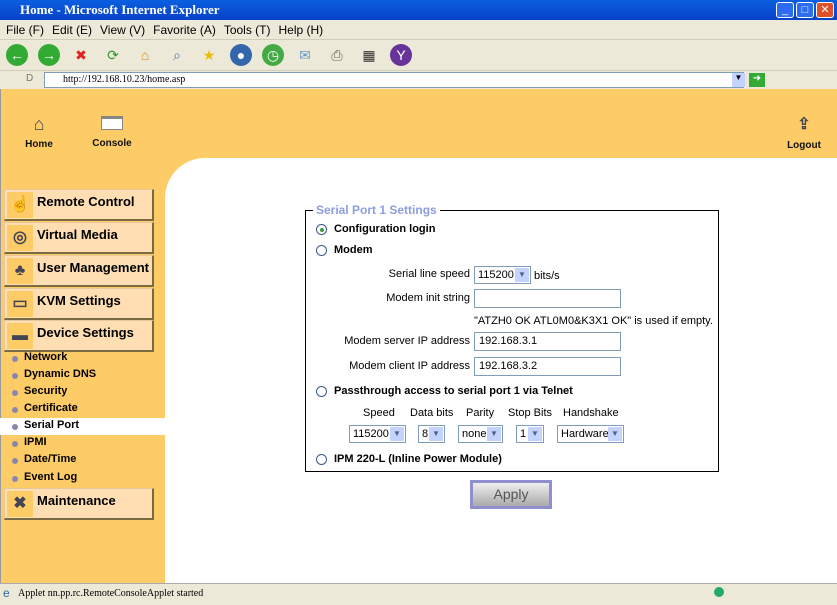 The width and height of the screenshot is (837, 605). I want to click on home-link: ⌂ Home, so click(39, 132).